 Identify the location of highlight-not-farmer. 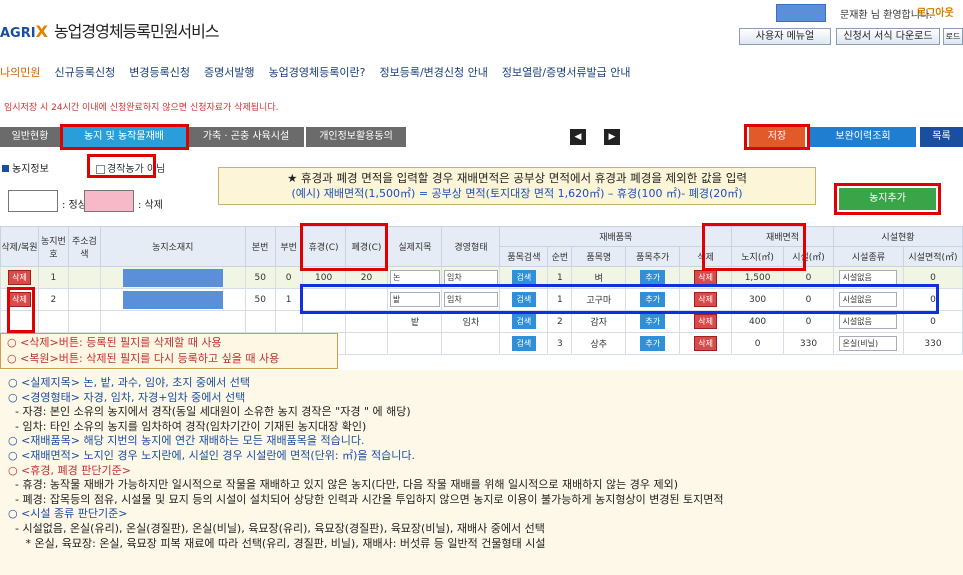
(121, 166).